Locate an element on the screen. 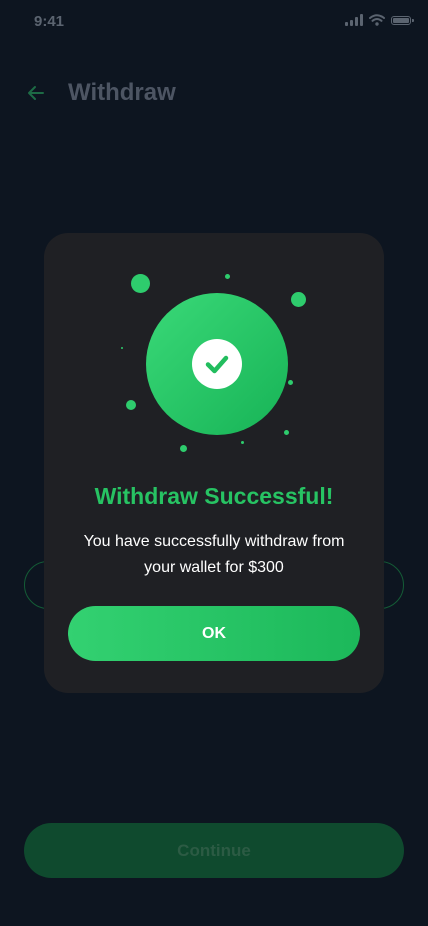 The height and width of the screenshot is (926, 428). cellular-signal-icon is located at coordinates (354, 20).